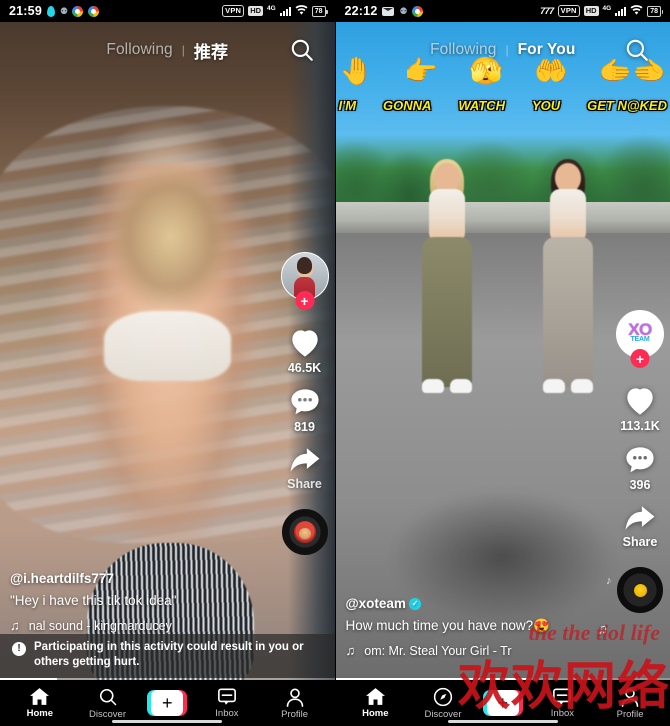  I want to click on music-disc: ♪, so click(634, 590).